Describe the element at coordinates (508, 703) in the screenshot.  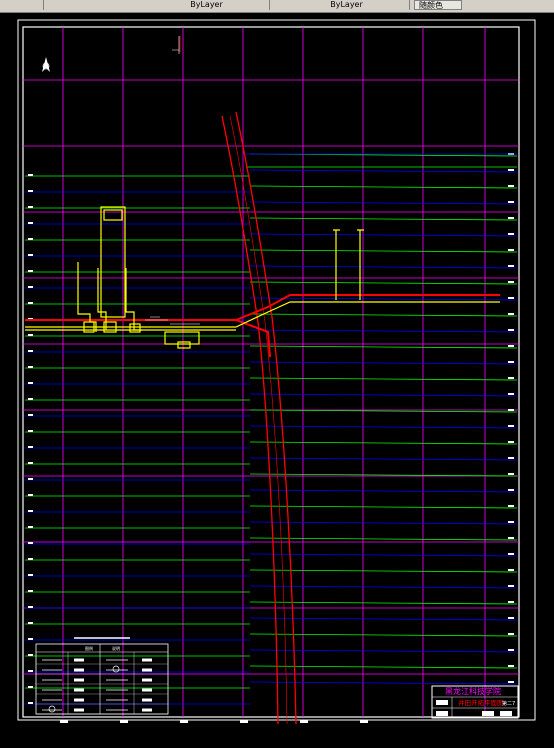
I see `title-sheet-number: 第二7` at that location.